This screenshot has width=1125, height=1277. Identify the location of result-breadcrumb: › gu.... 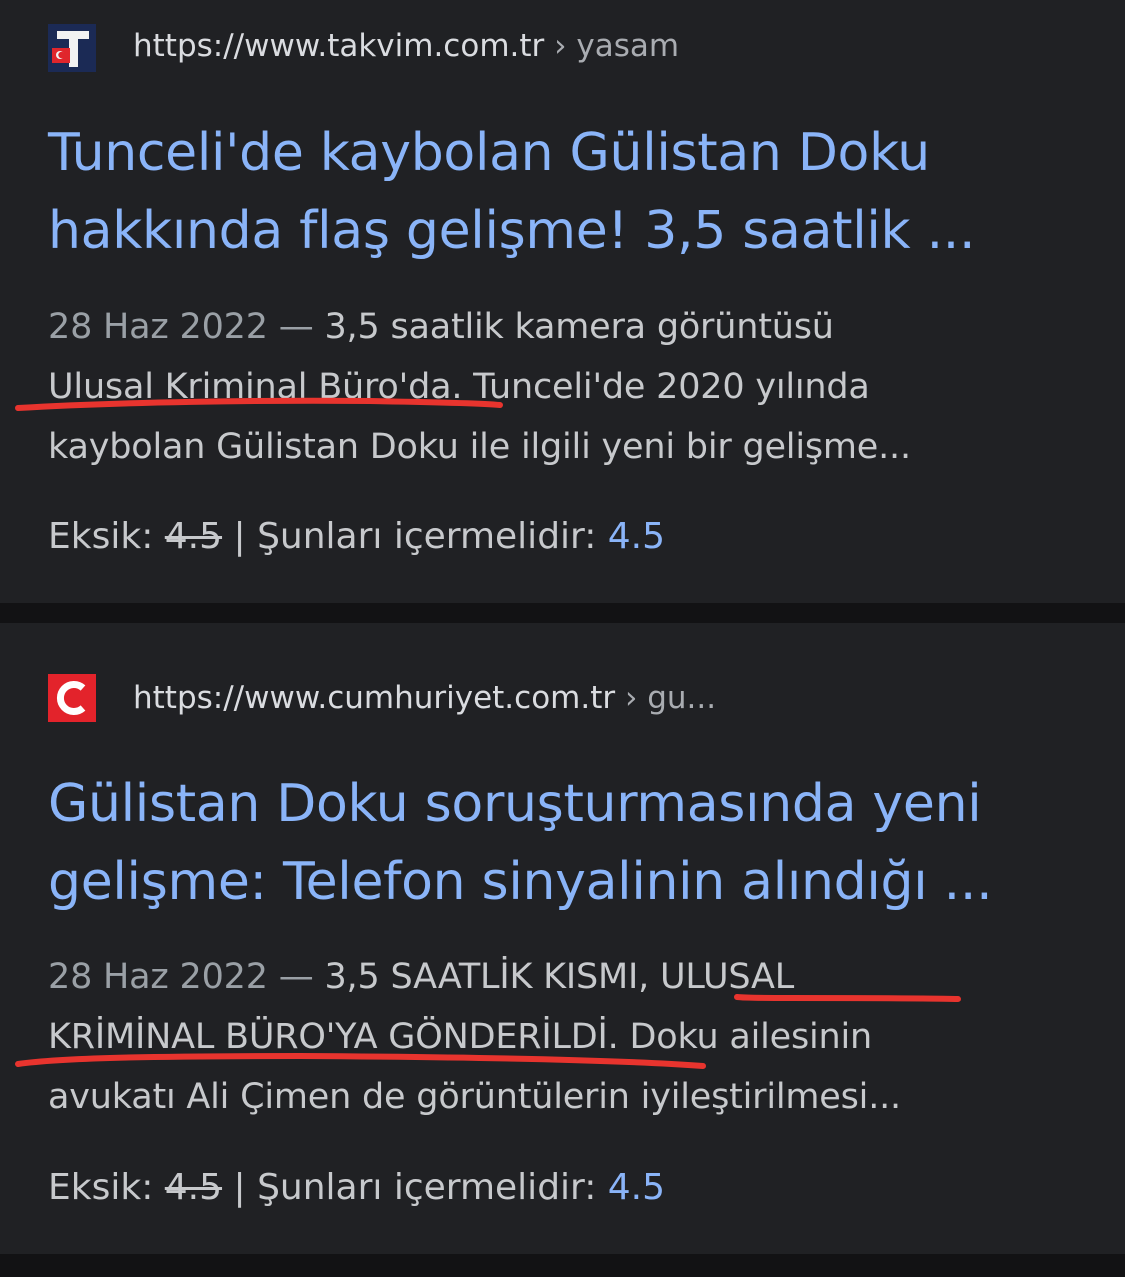
(666, 698).